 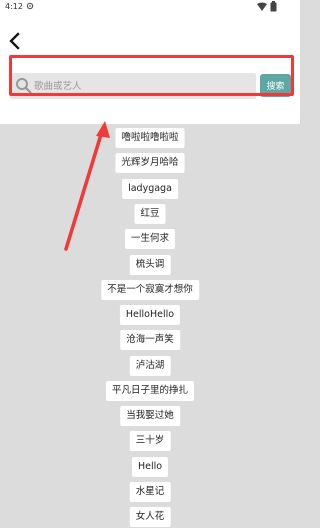 What do you see at coordinates (14, 6) in the screenshot?
I see `status-time: 4:12` at bounding box center [14, 6].